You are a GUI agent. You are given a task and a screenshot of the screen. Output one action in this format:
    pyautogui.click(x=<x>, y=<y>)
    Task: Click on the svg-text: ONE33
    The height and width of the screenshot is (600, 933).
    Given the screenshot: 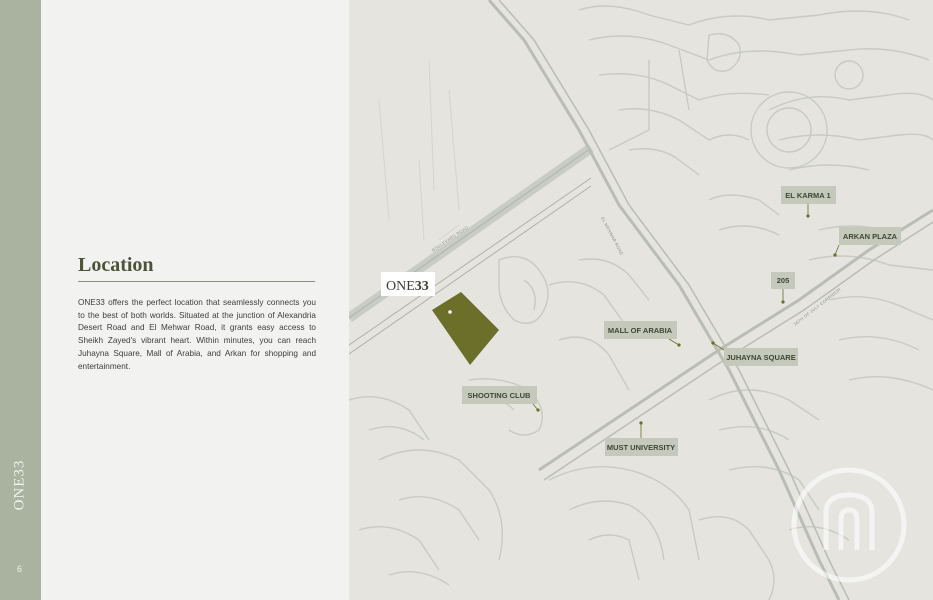 What is the action you would take?
    pyautogui.click(x=407, y=286)
    